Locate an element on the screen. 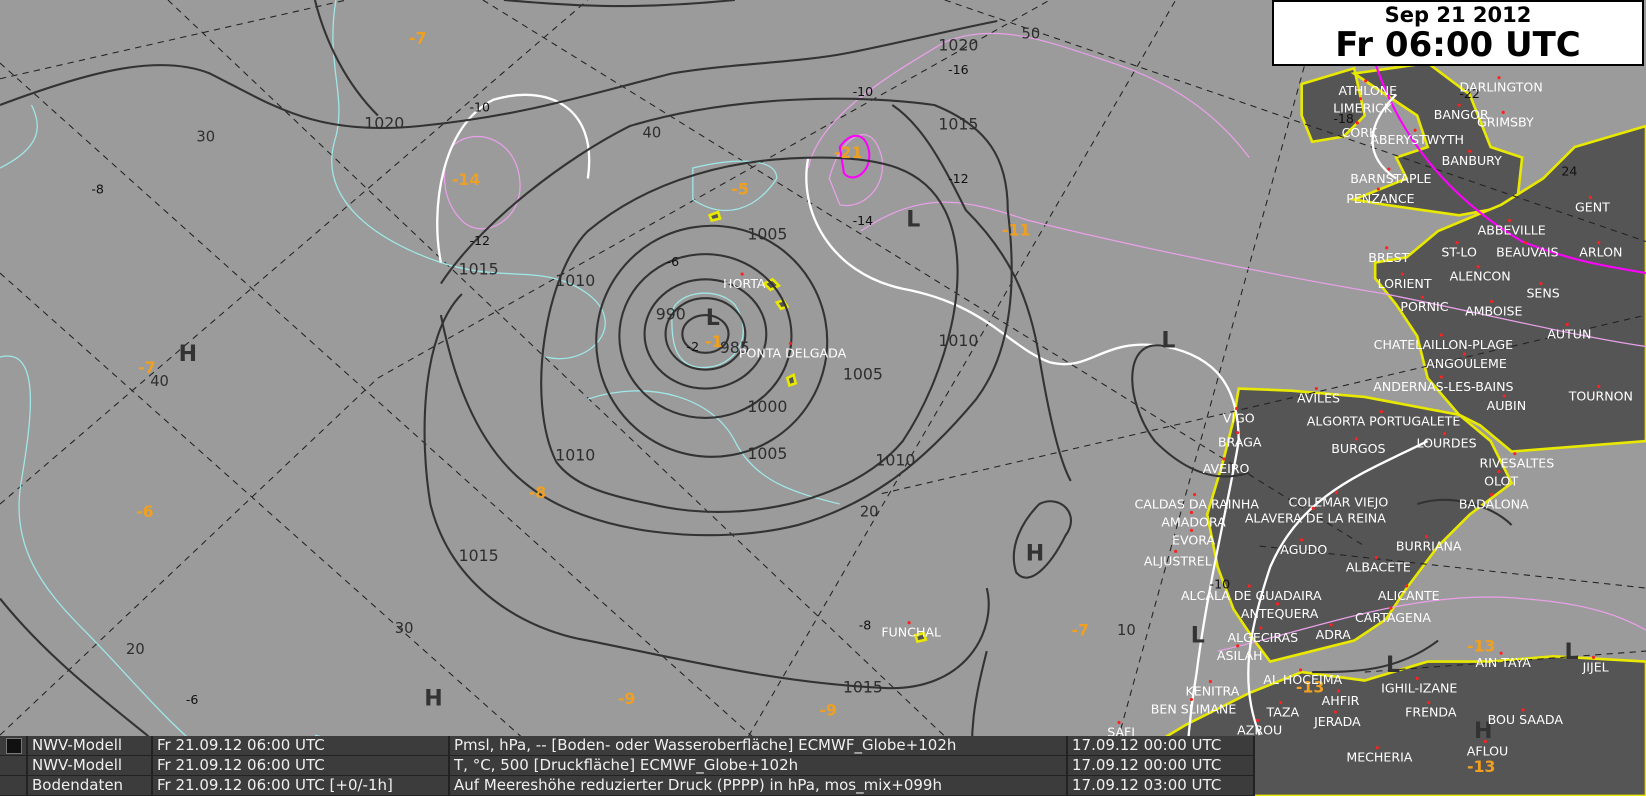 The image size is (1646, 796). city-label: BREST is located at coordinates (1388, 257).